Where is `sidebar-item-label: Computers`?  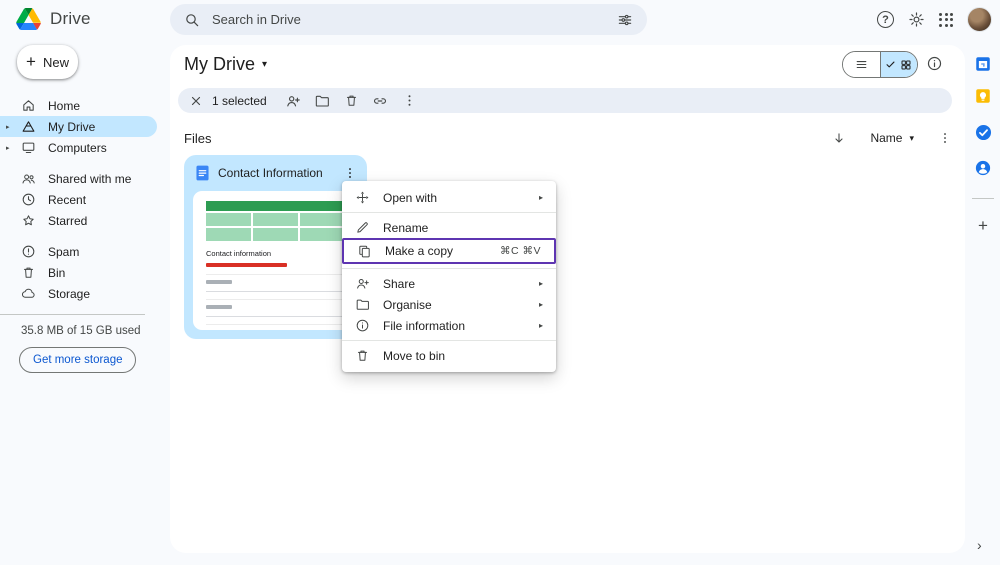 sidebar-item-label: Computers is located at coordinates (77, 147).